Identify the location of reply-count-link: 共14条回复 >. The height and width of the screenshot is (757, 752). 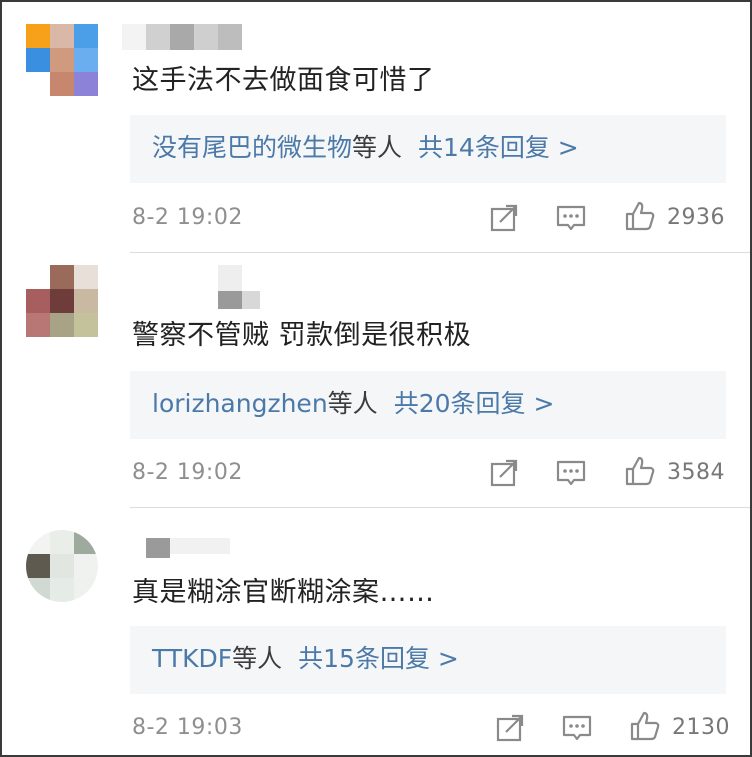
(498, 147).